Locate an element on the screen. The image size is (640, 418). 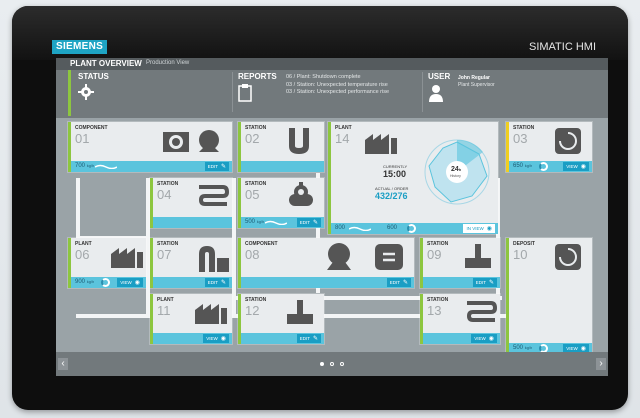
dial-sub: History is located at coordinates (455, 176).